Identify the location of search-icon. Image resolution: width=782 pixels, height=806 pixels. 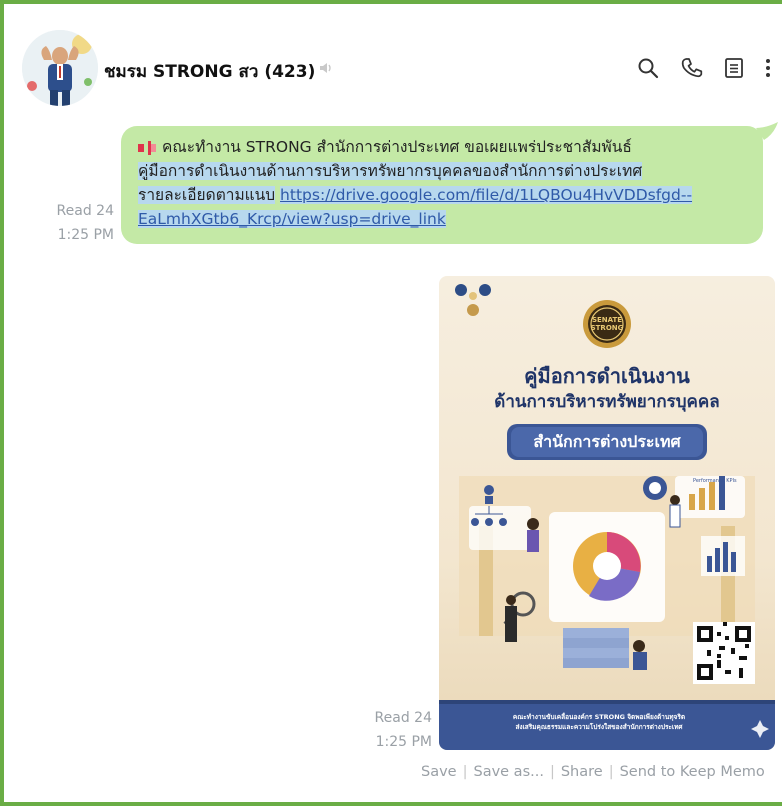
(648, 68).